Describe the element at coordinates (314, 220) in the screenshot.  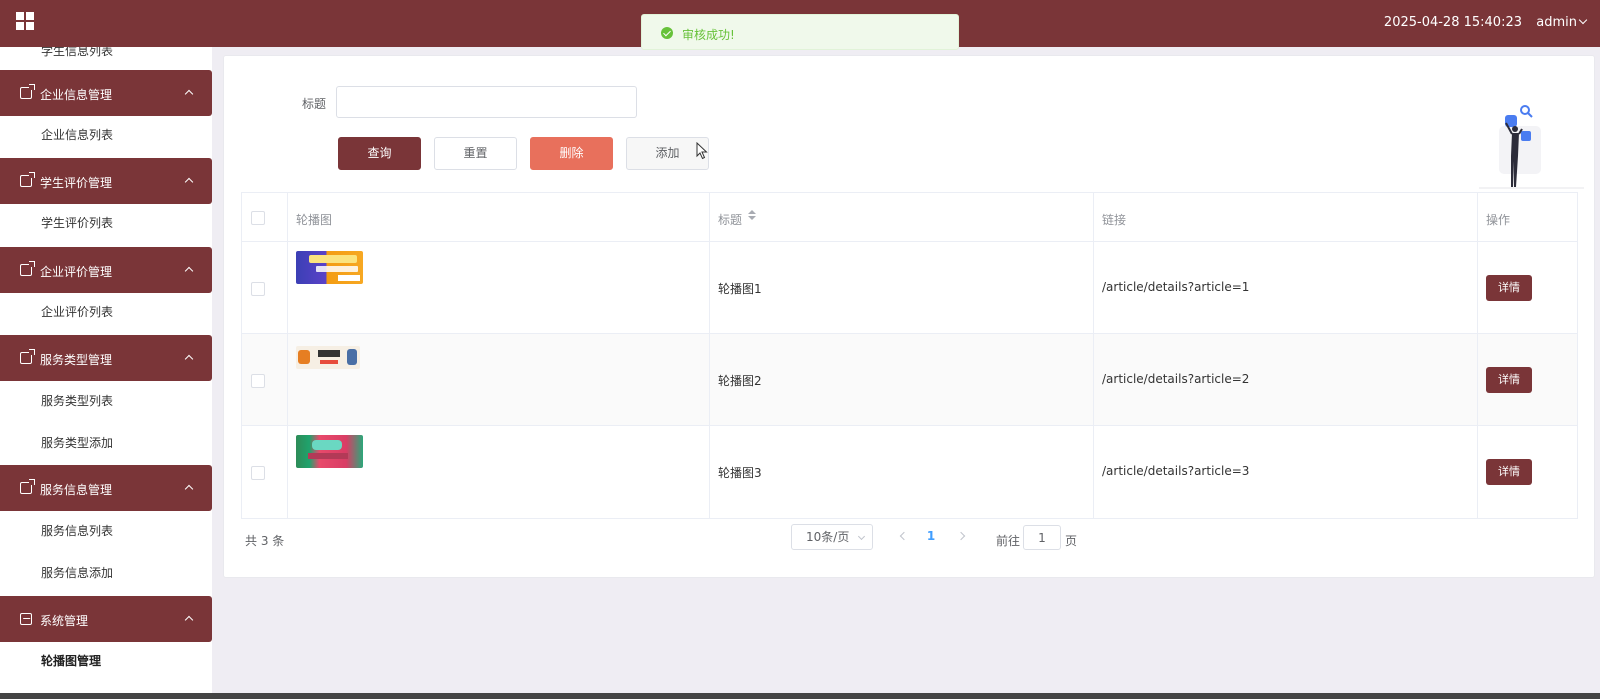
I see `column-header-image: 轮播图` at that location.